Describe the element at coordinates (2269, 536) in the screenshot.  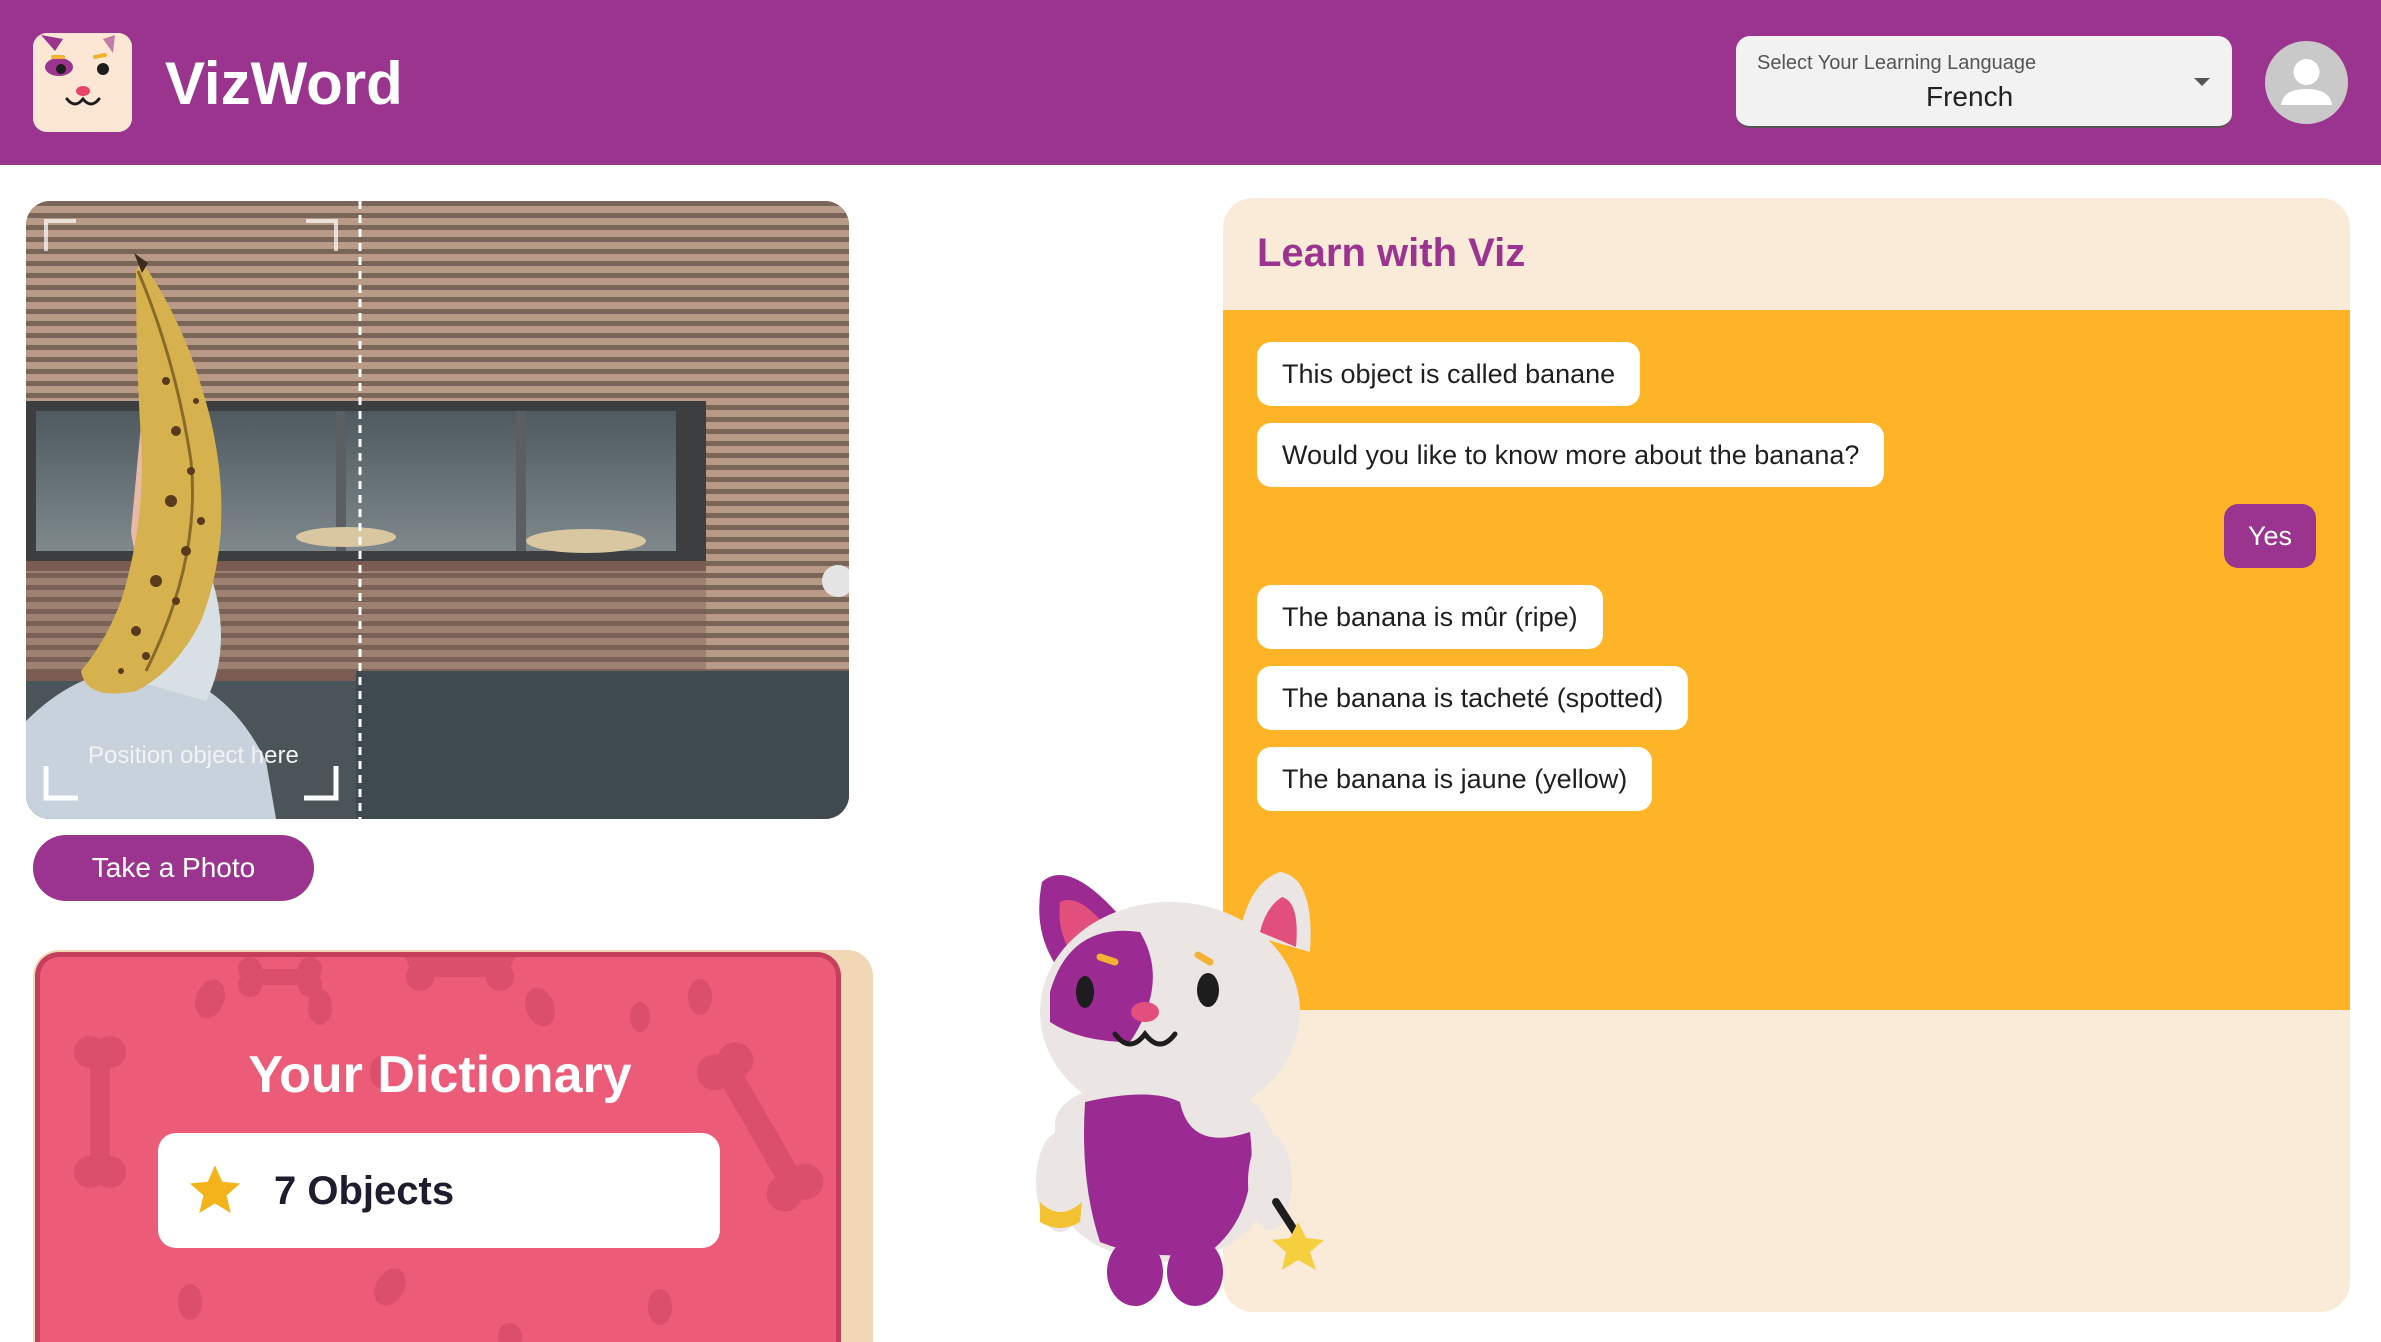
I see `chat-message-user: Yes` at that location.